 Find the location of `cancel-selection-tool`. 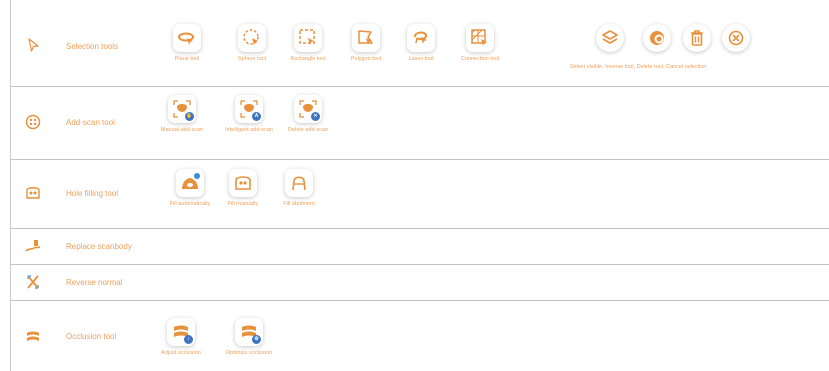

cancel-selection-tool is located at coordinates (736, 38).